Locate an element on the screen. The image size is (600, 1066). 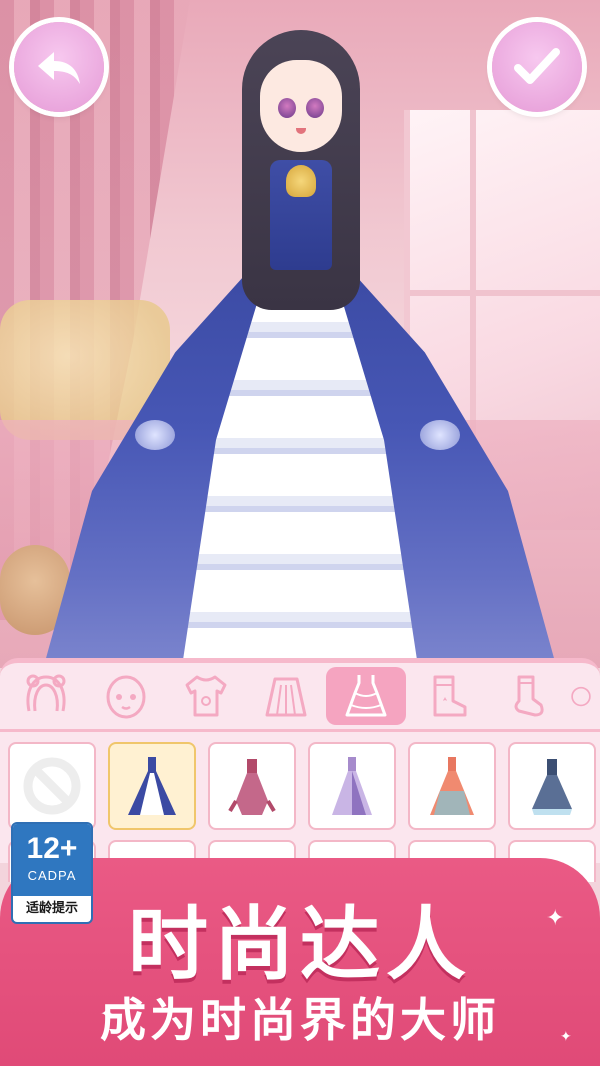
tab-socks is located at coordinates (526, 696).